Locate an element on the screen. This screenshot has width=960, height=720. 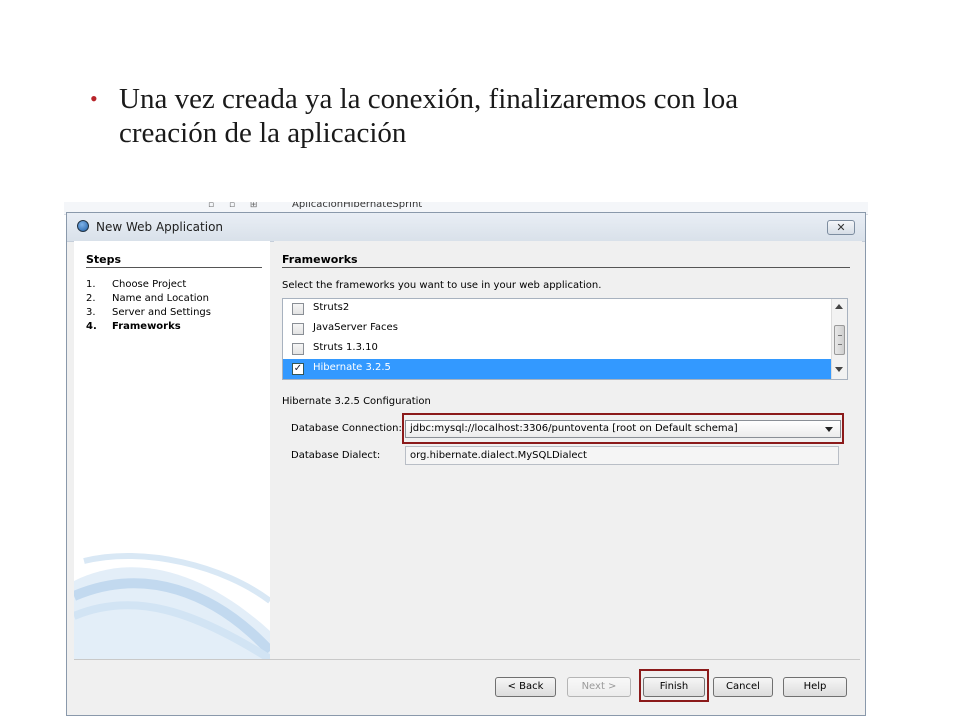
dialog-titlebar: New Web Application ✕ is located at coordinates (466, 227).